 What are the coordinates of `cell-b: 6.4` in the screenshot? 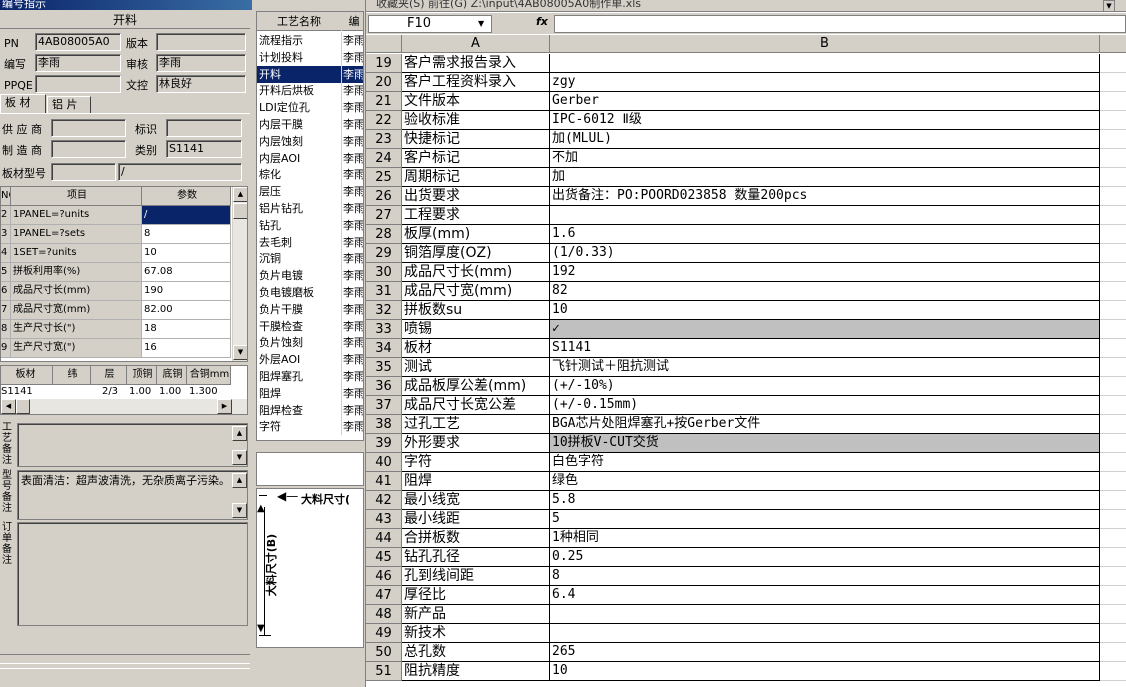 It's located at (825, 595).